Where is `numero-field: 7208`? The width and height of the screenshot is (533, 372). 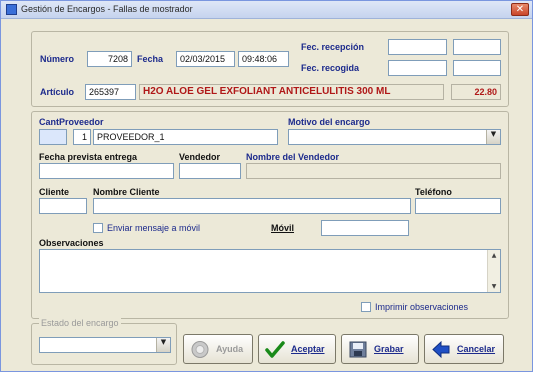 numero-field: 7208 is located at coordinates (109, 59).